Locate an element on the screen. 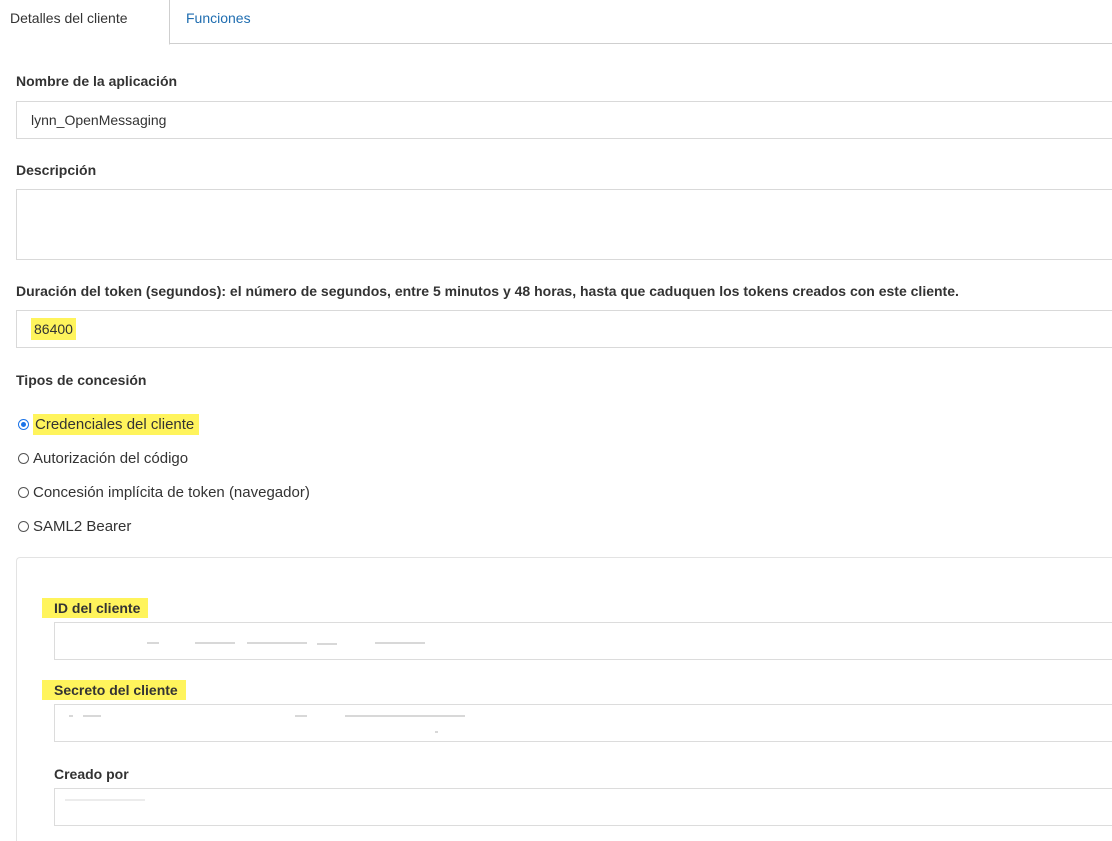 This screenshot has height=841, width=1112. grant-type-saml2-bearer: SAML2 Bearer is located at coordinates (74, 526).